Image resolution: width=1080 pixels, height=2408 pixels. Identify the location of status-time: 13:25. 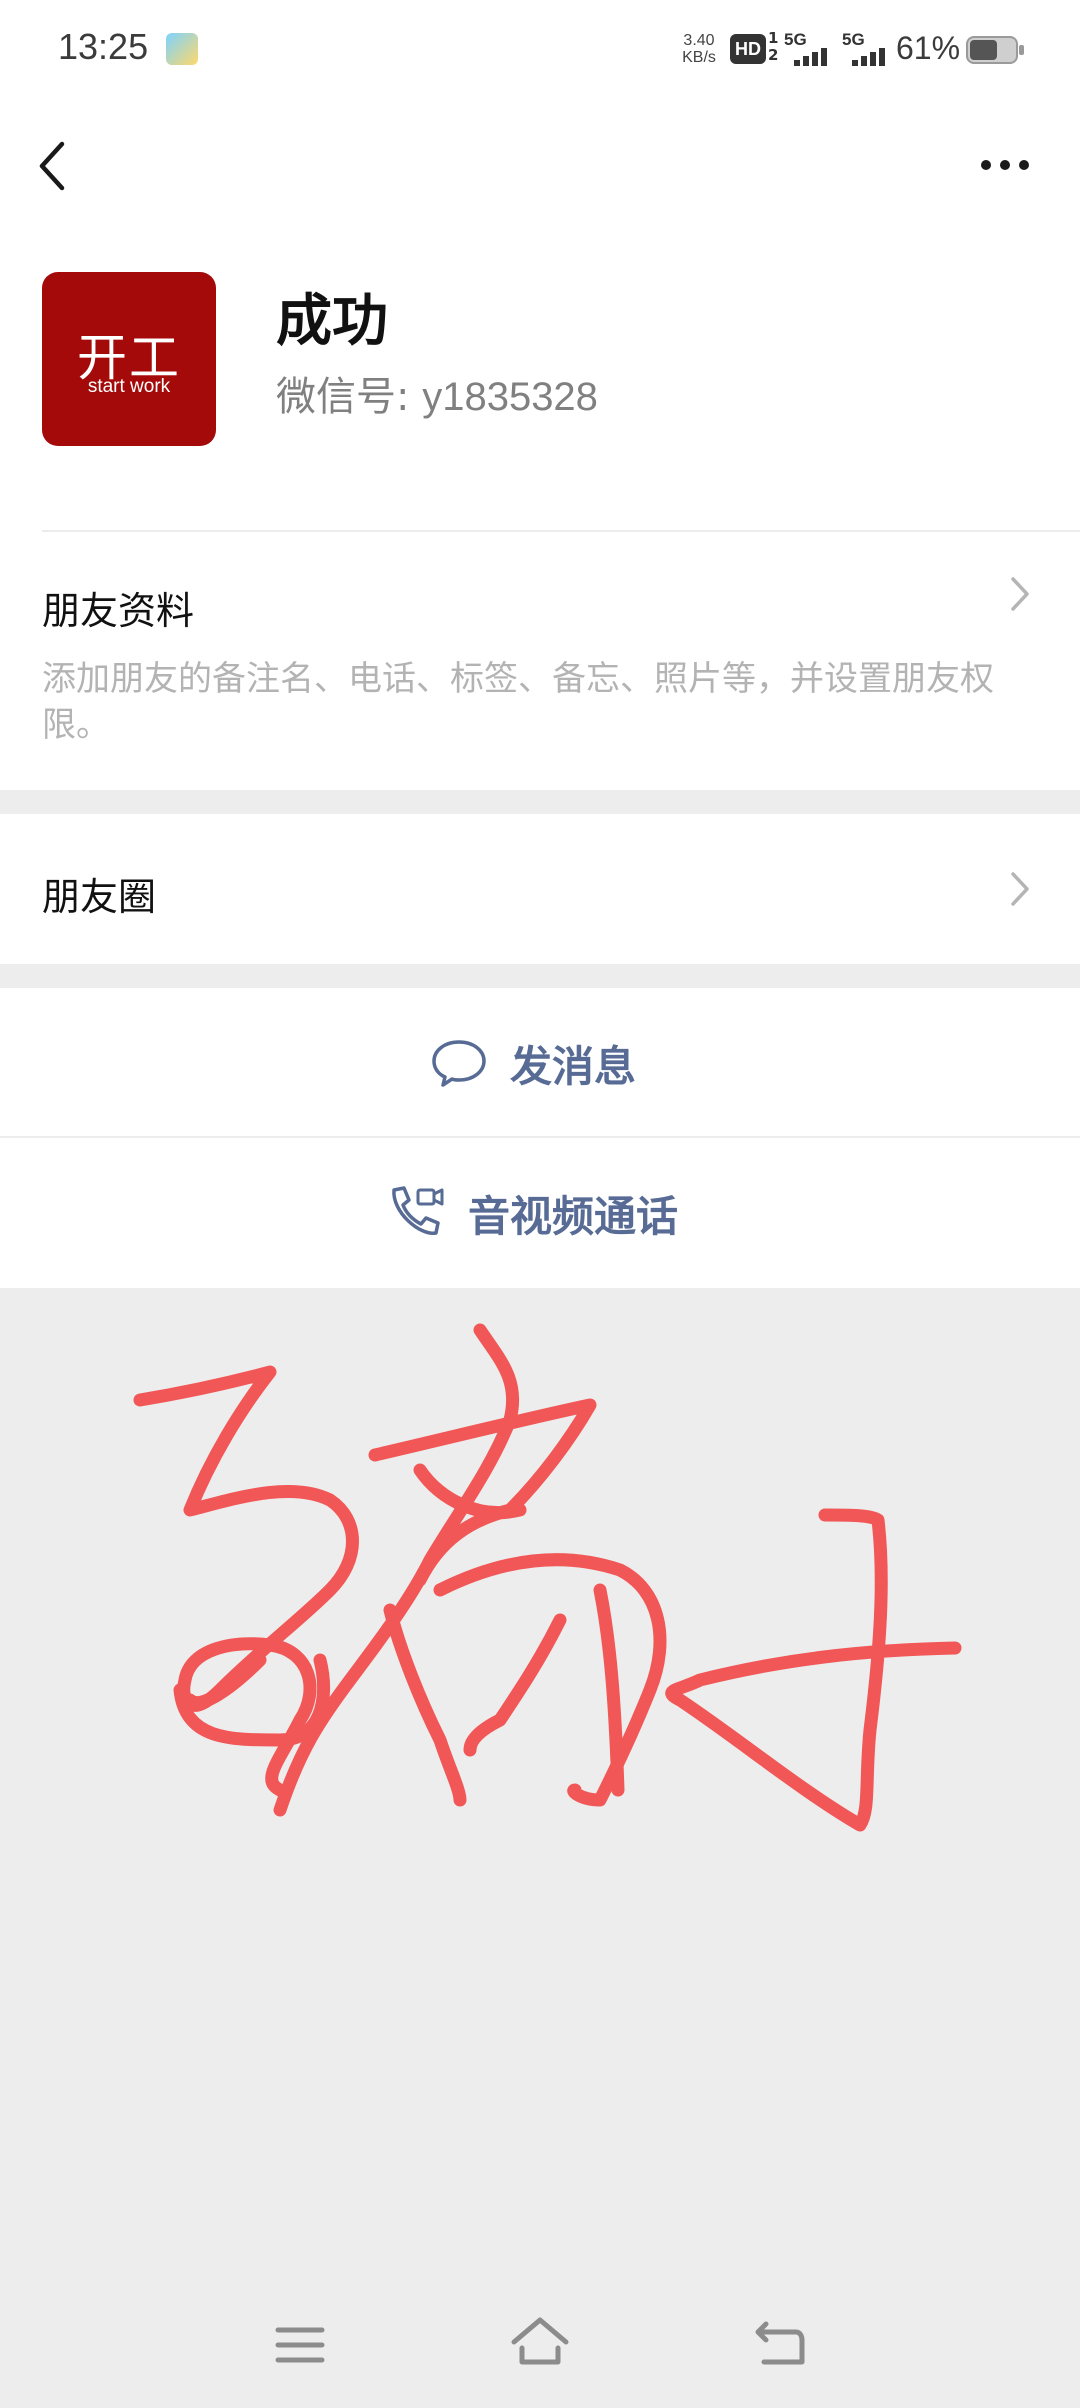
(103, 46).